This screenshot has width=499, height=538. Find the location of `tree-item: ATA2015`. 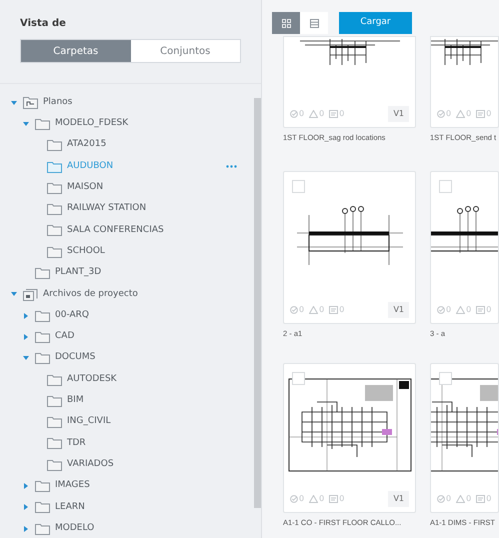

tree-item: ATA2015 is located at coordinates (86, 145).